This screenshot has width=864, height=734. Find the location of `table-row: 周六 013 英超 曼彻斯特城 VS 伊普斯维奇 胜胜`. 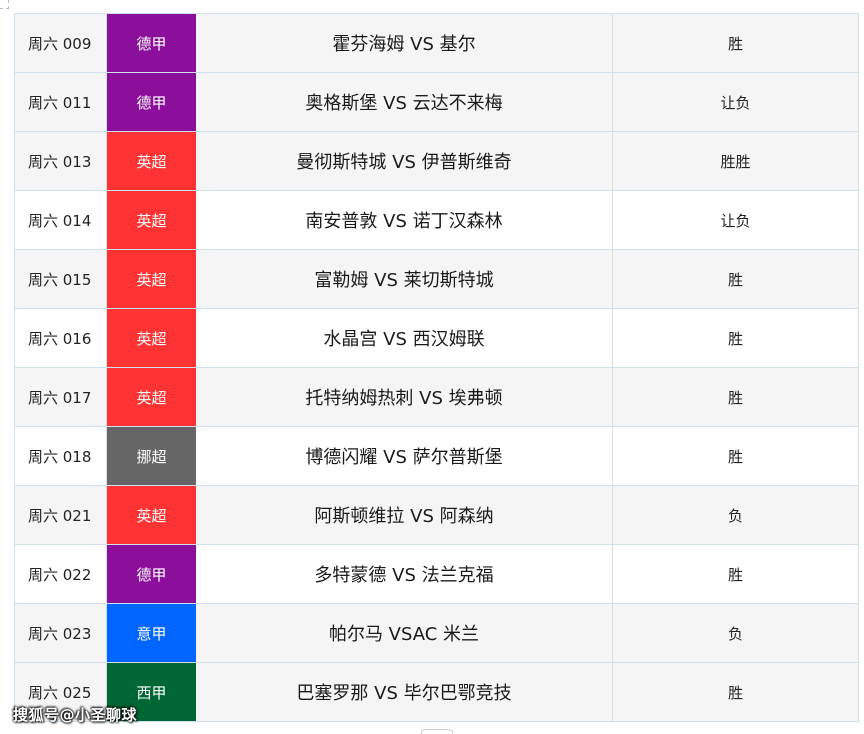

table-row: 周六 013 英超 曼彻斯特城 VS 伊普斯维奇 胜胜 is located at coordinates (437, 161).